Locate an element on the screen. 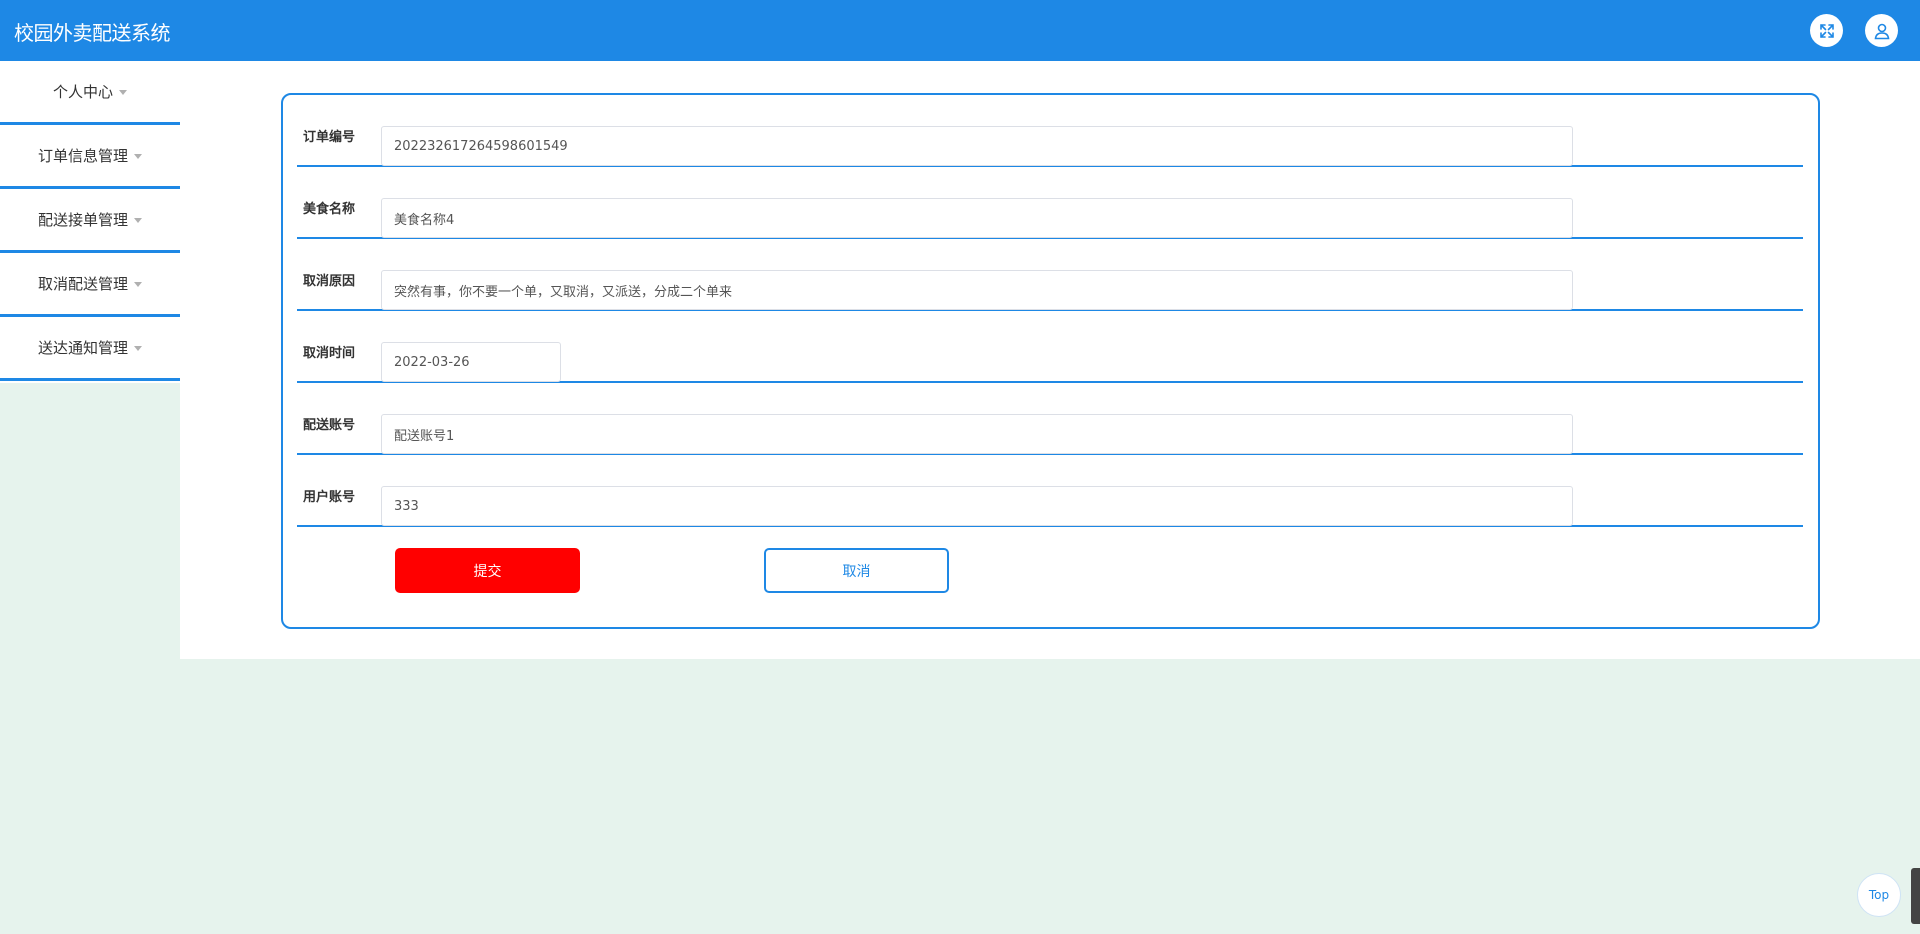 The width and height of the screenshot is (1920, 934). app-title: 校园外卖配送系统 is located at coordinates (92, 33).